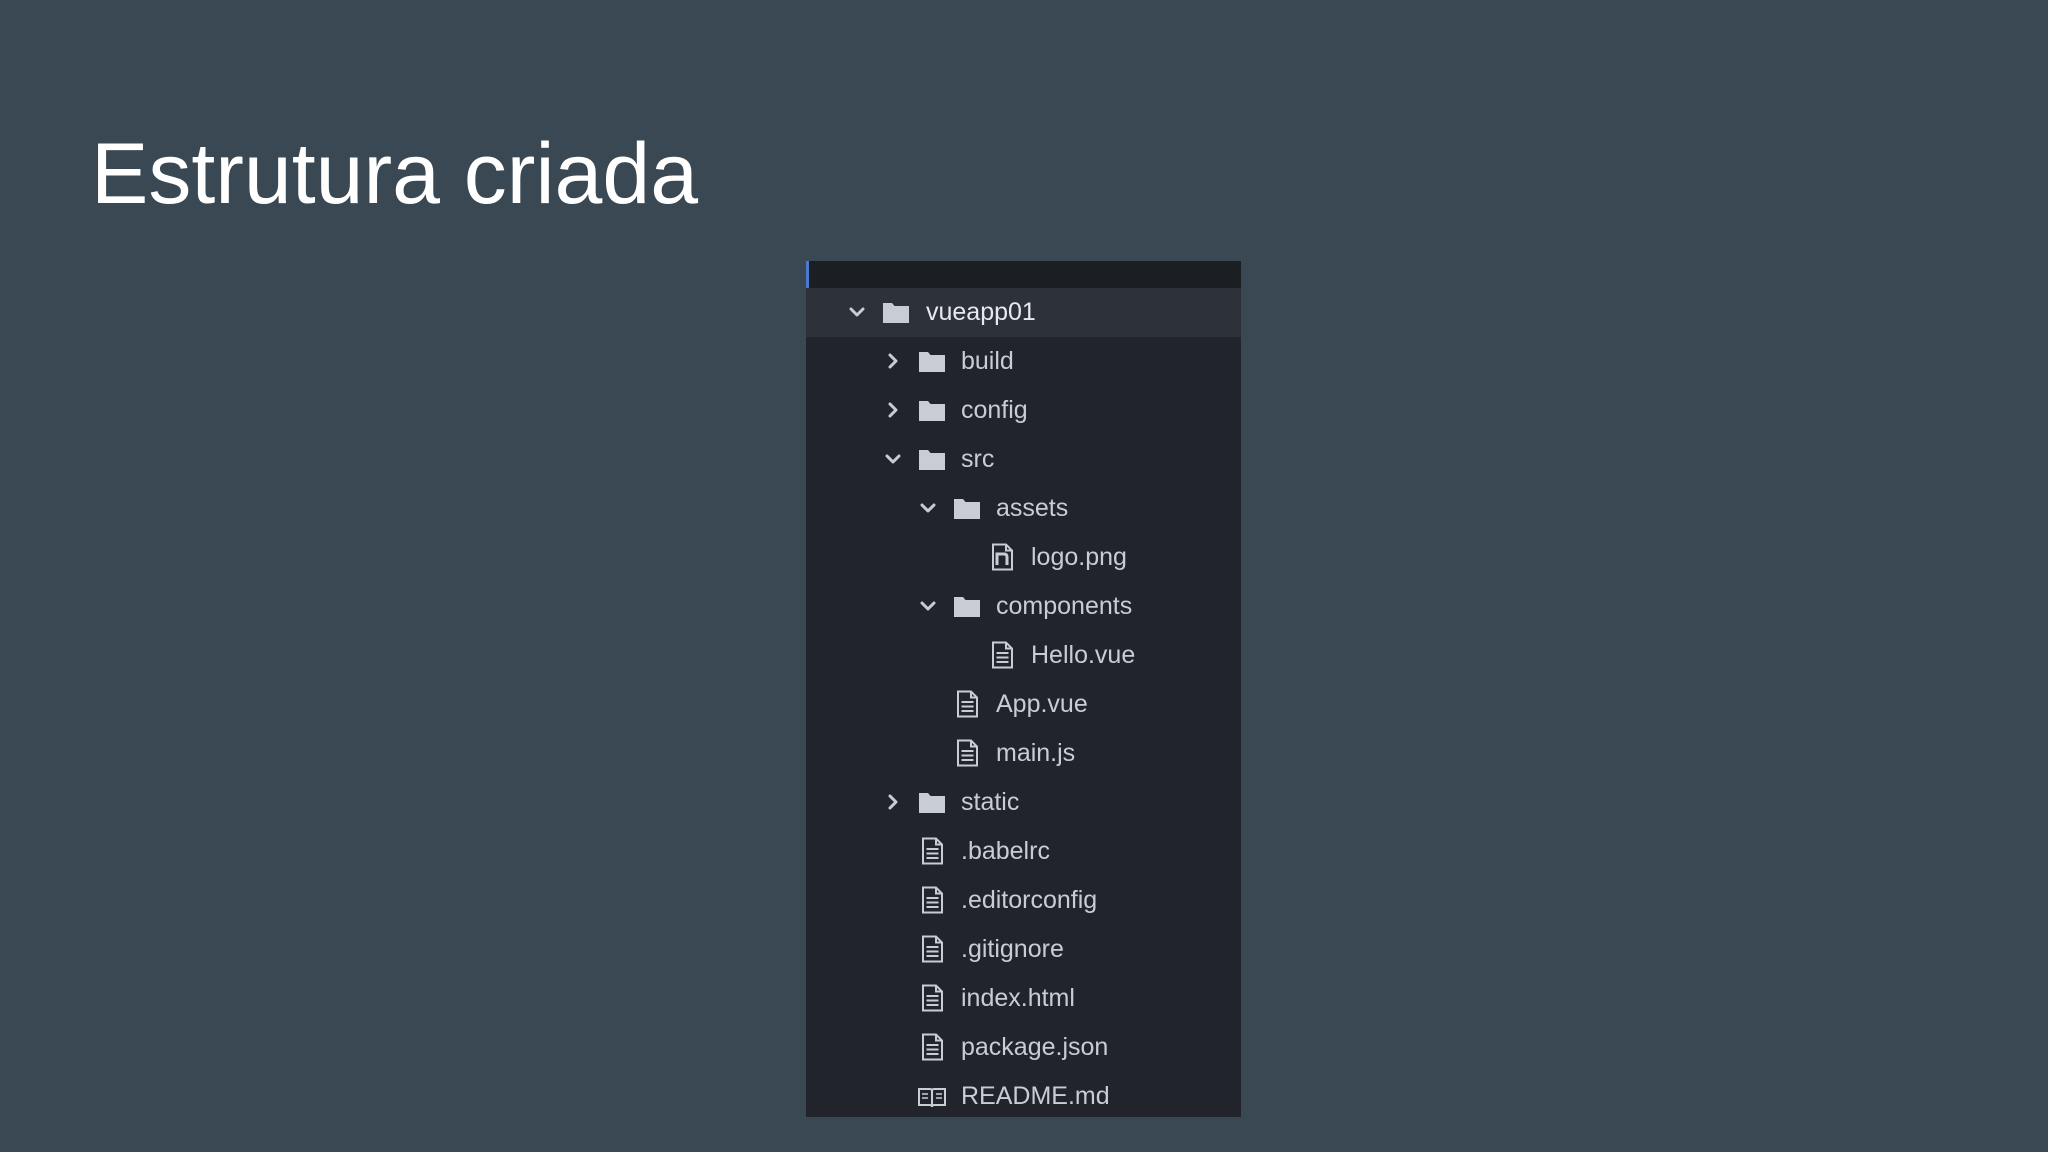  I want to click on tree-item-label: build, so click(987, 361).